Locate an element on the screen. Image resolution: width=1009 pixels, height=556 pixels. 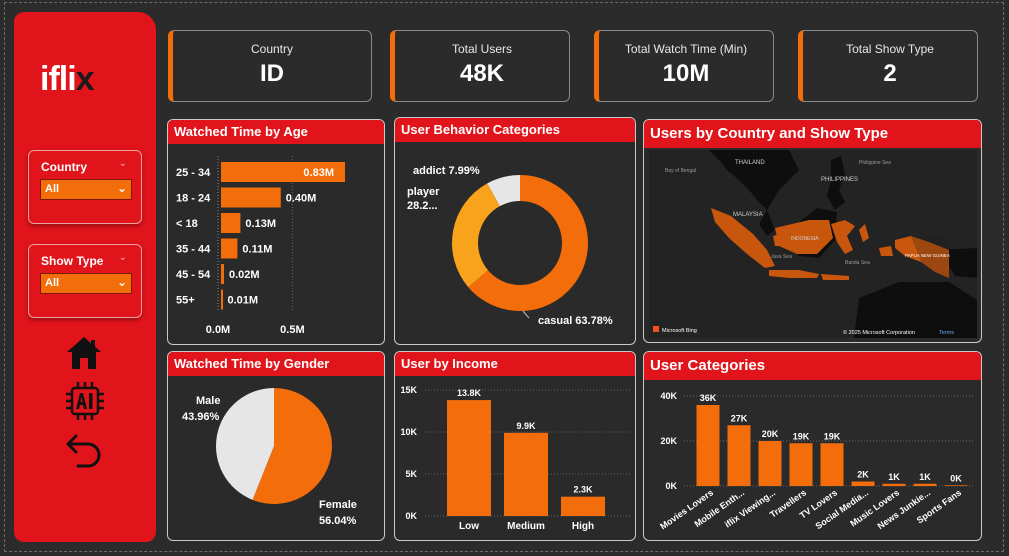
bing-logo-icon is located at coordinates (656, 329).